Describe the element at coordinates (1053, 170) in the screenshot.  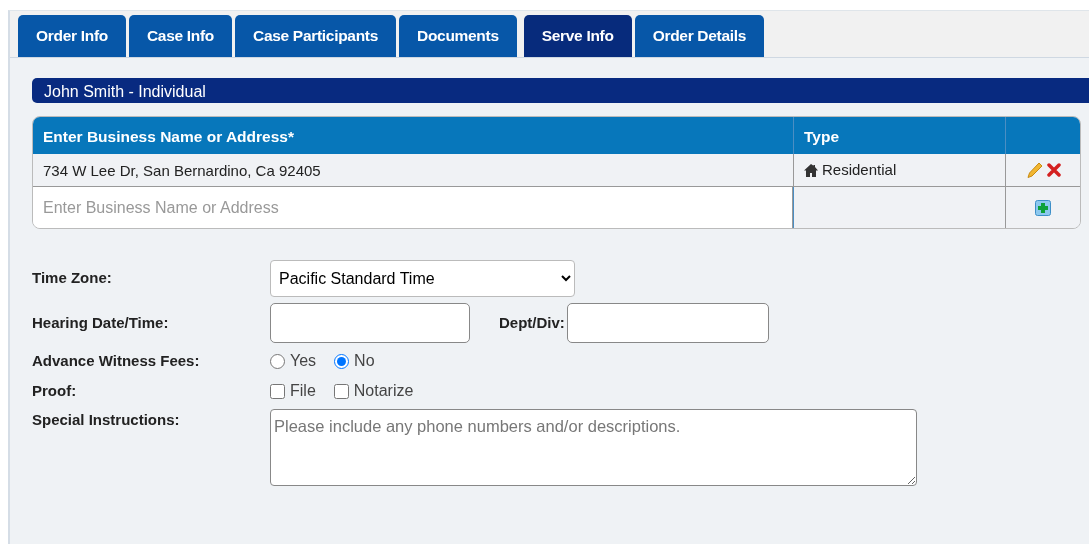
I see `delete-icon` at that location.